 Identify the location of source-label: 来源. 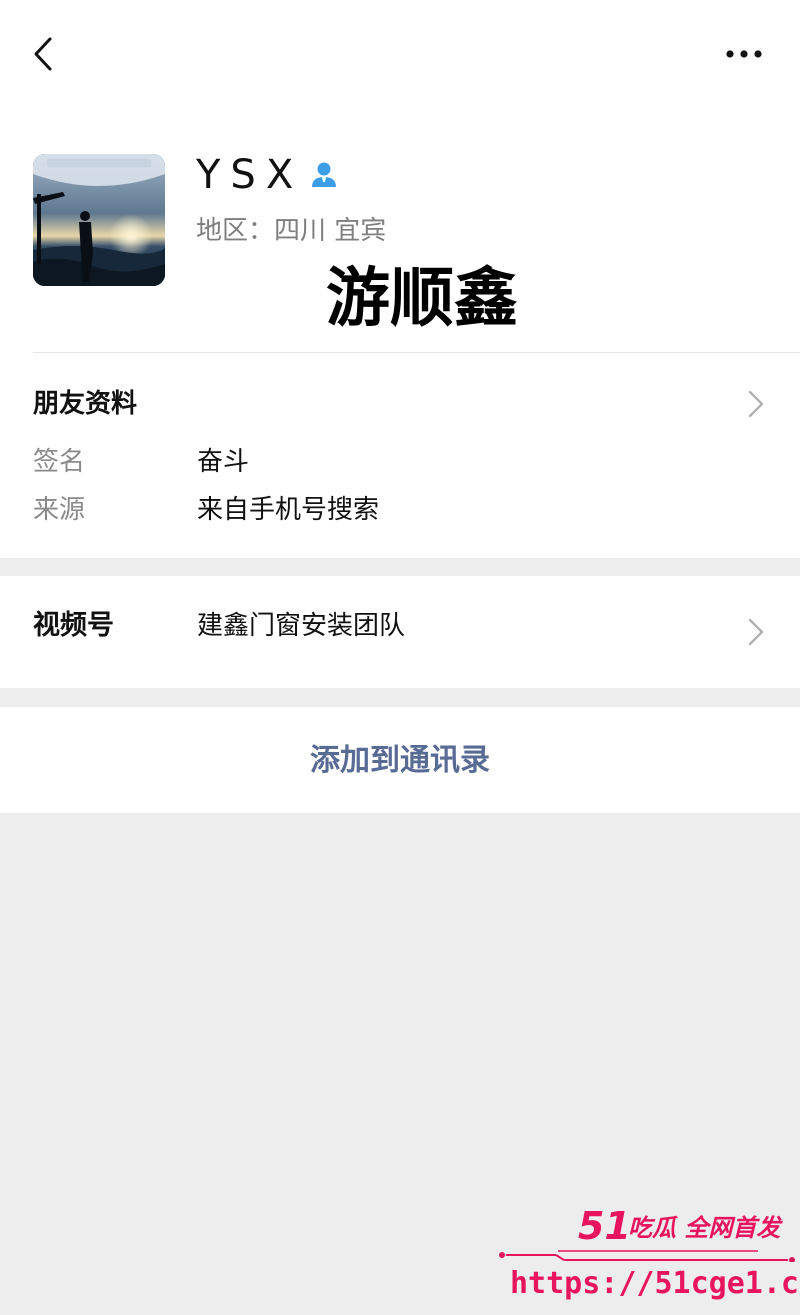
(59, 510).